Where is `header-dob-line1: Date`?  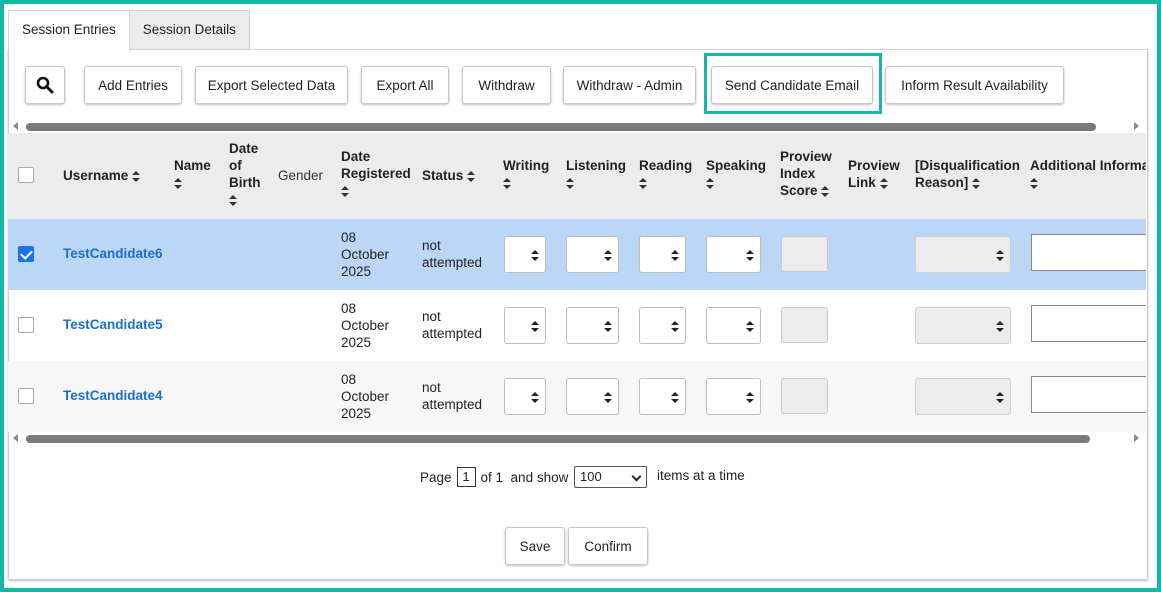
header-dob-line1: Date is located at coordinates (244, 148).